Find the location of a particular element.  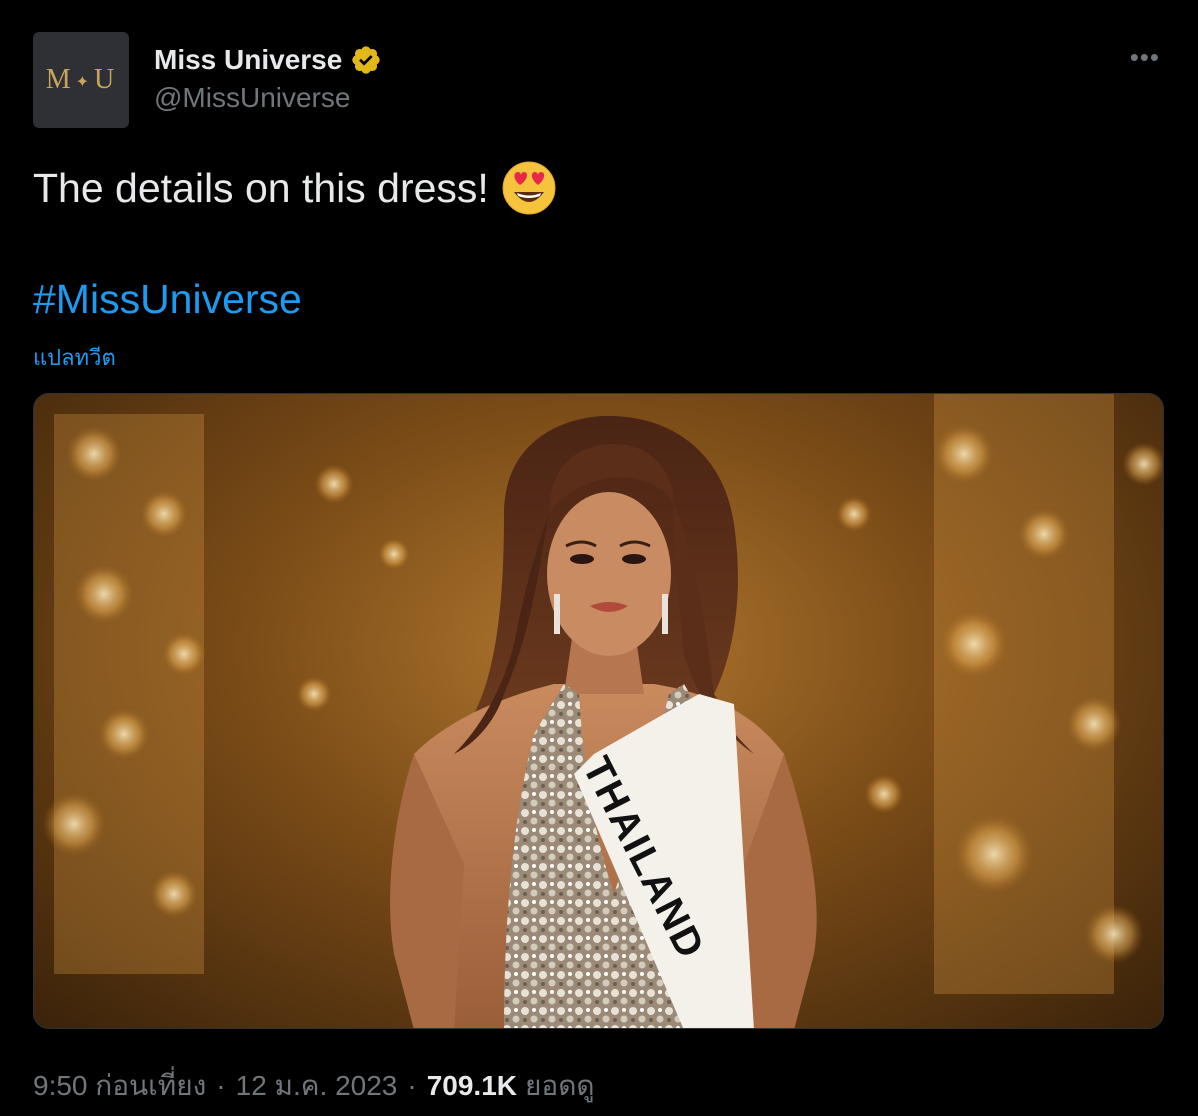

views-label: ยอดดู is located at coordinates (560, 1085).